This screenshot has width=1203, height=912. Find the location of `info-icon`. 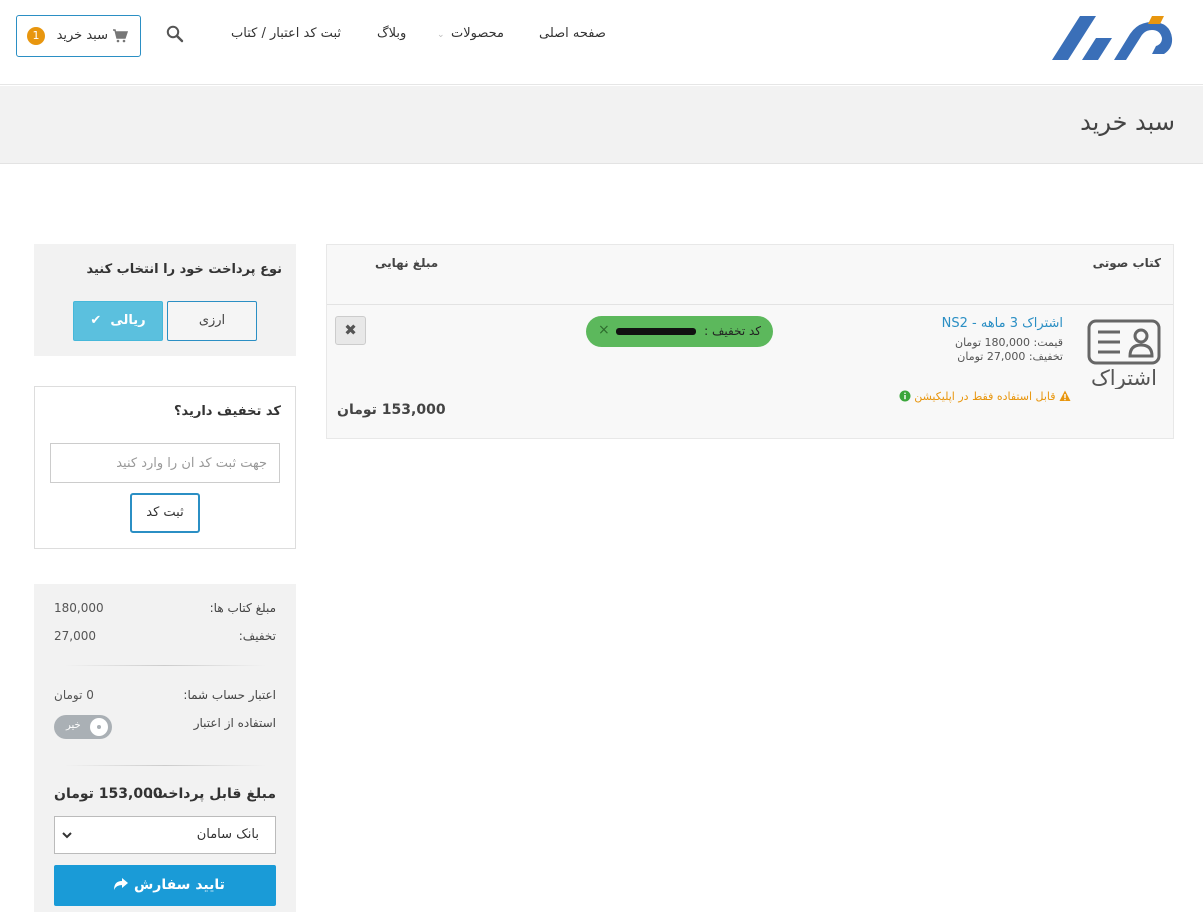

info-icon is located at coordinates (905, 396).